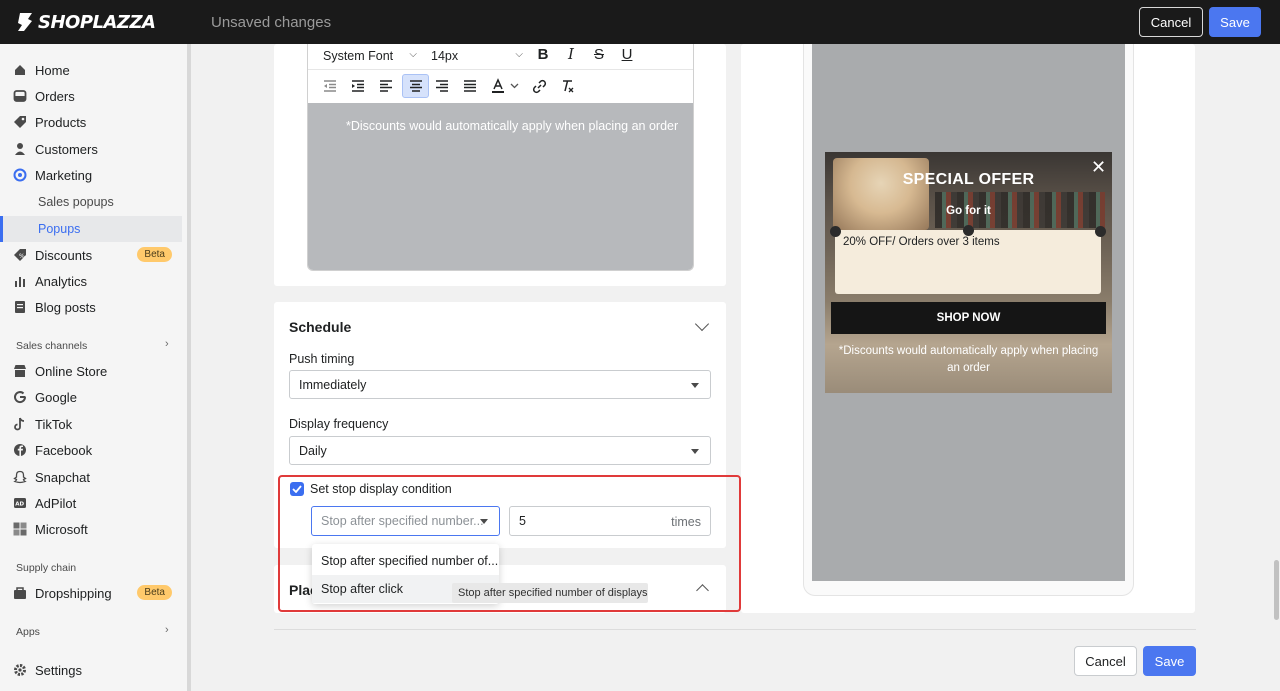  What do you see at coordinates (20, 450) in the screenshot?
I see `facebook-icon` at bounding box center [20, 450].